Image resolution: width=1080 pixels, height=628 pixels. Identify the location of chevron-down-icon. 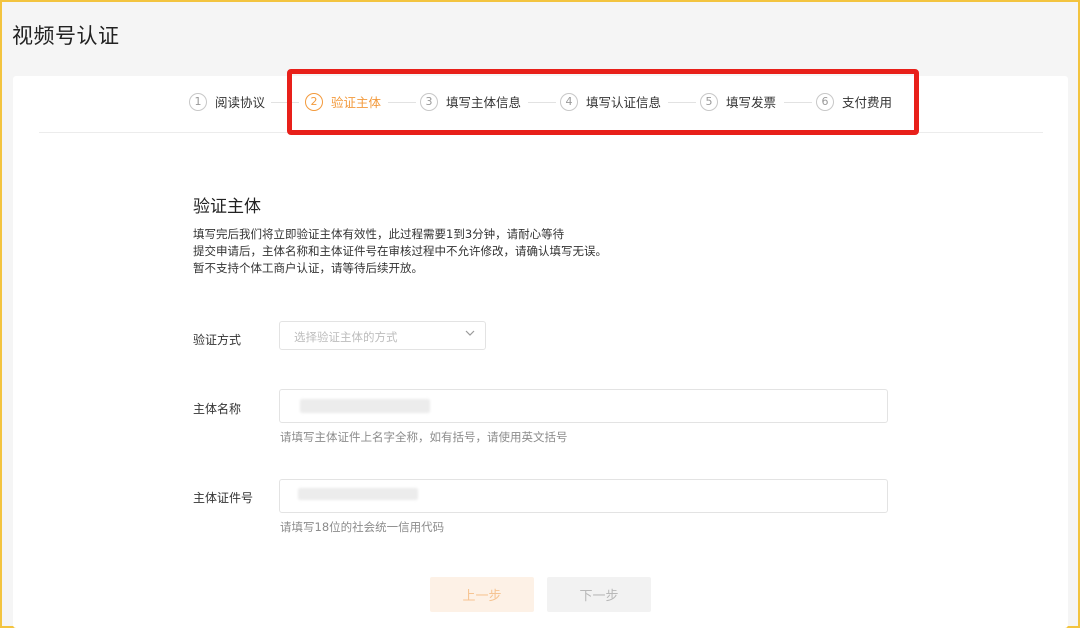
(470, 333).